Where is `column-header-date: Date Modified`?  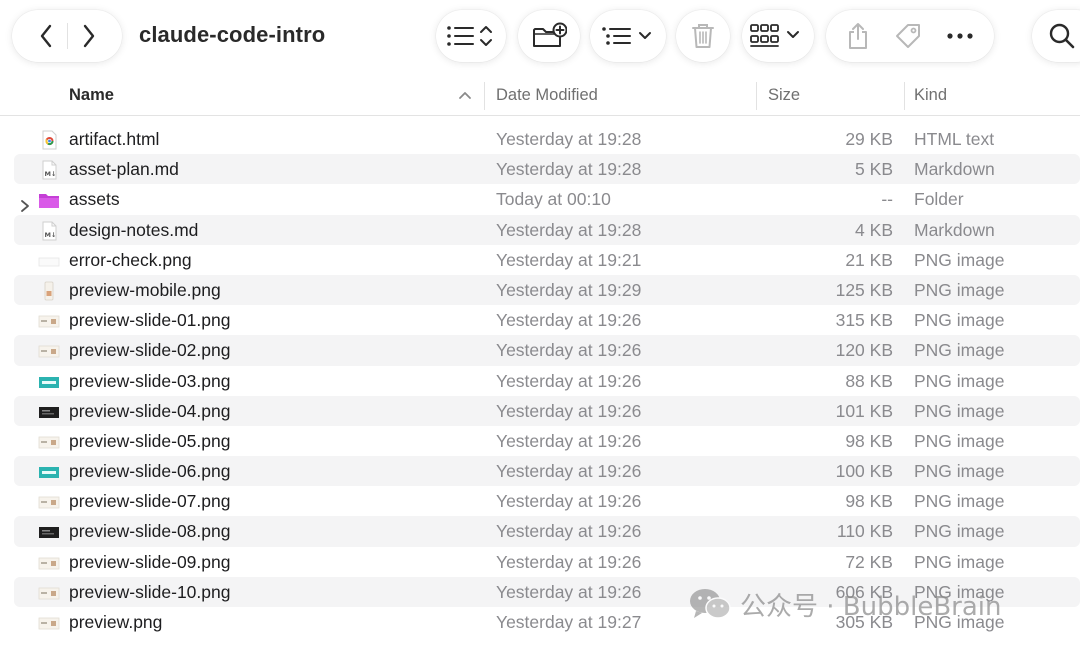
column-header-date: Date Modified is located at coordinates (547, 95).